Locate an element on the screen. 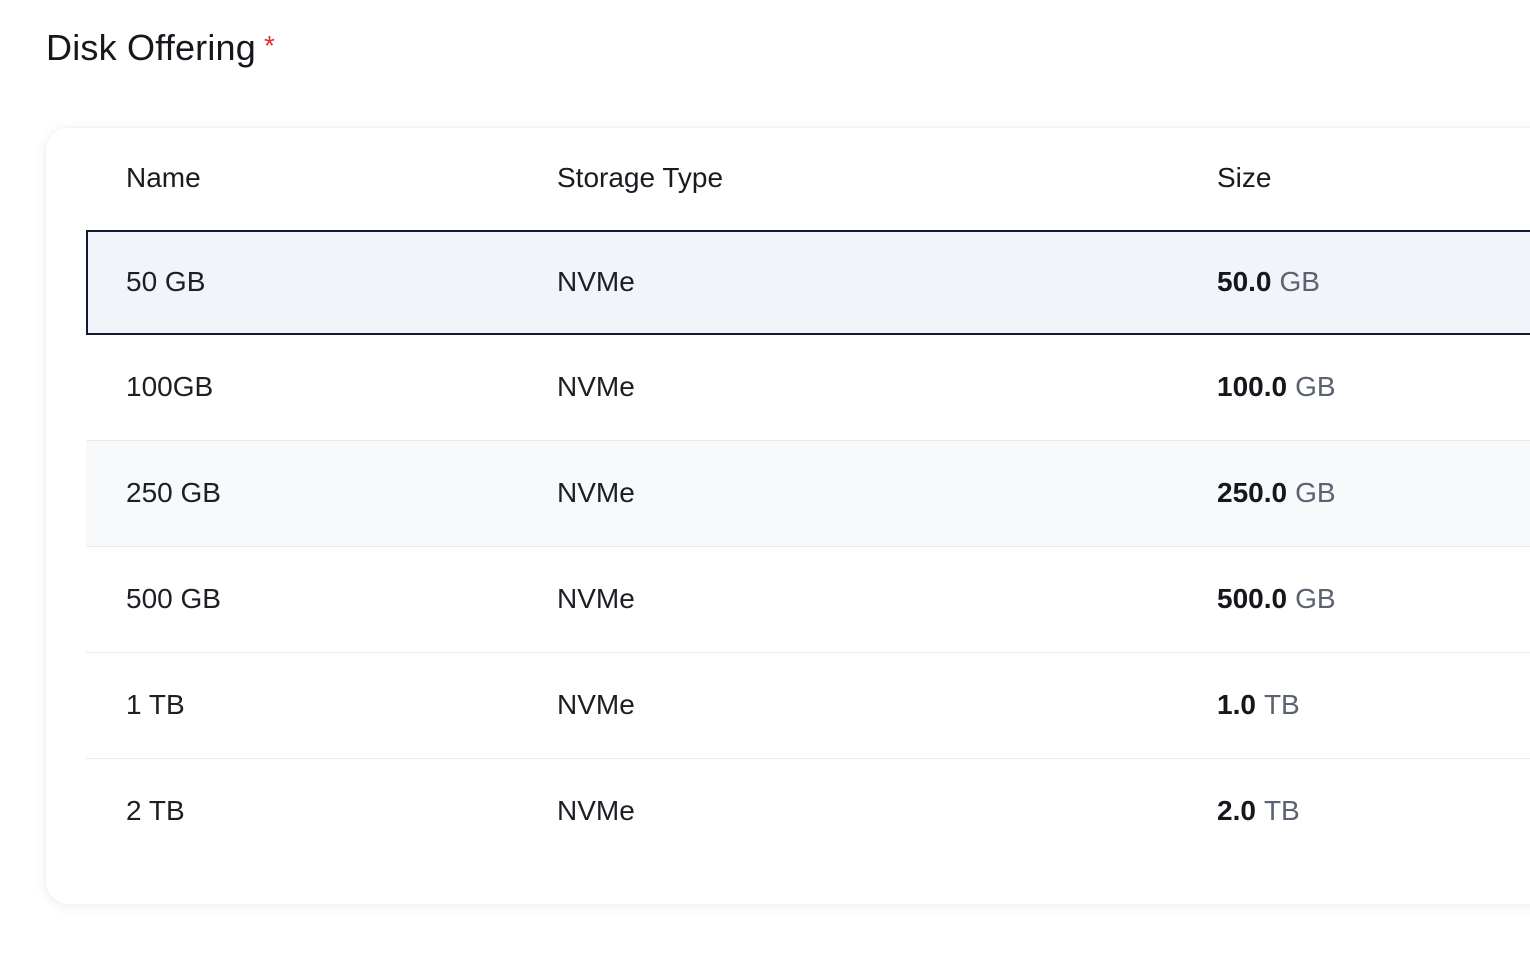 This screenshot has height=962, width=1530. size-value: 1.0 is located at coordinates (1236, 704).